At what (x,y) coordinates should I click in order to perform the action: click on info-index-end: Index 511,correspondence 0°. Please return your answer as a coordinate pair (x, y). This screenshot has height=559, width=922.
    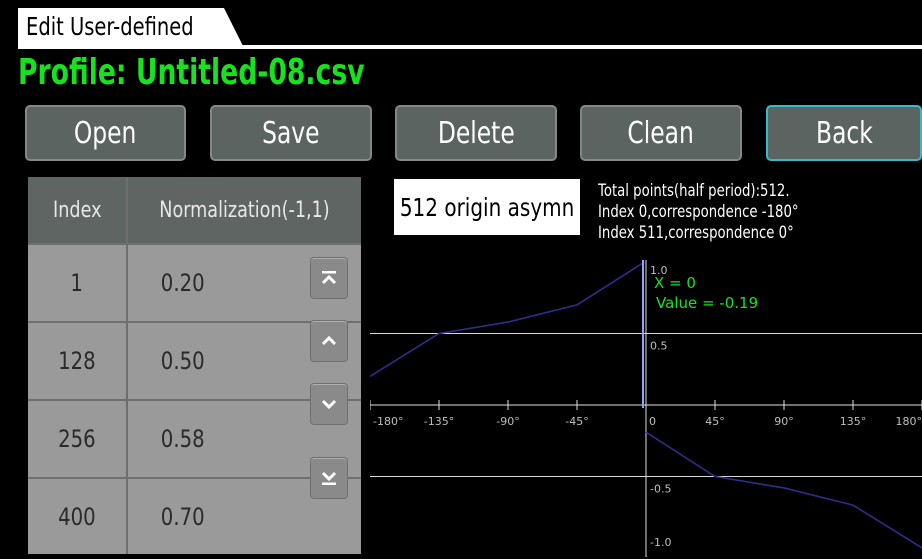
    Looking at the image, I should click on (696, 233).